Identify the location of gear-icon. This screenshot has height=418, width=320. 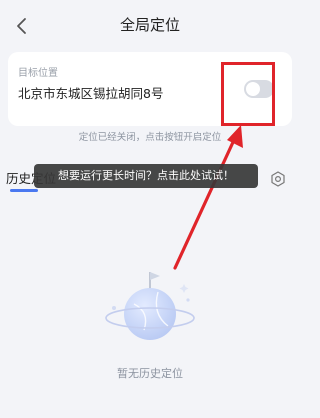
(278, 179).